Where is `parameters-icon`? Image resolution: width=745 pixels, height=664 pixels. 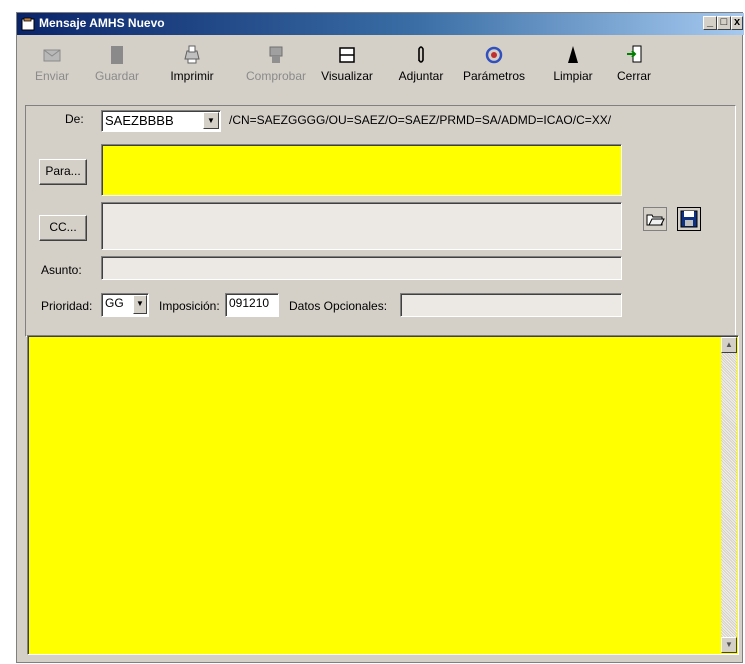
parameters-icon is located at coordinates (494, 55).